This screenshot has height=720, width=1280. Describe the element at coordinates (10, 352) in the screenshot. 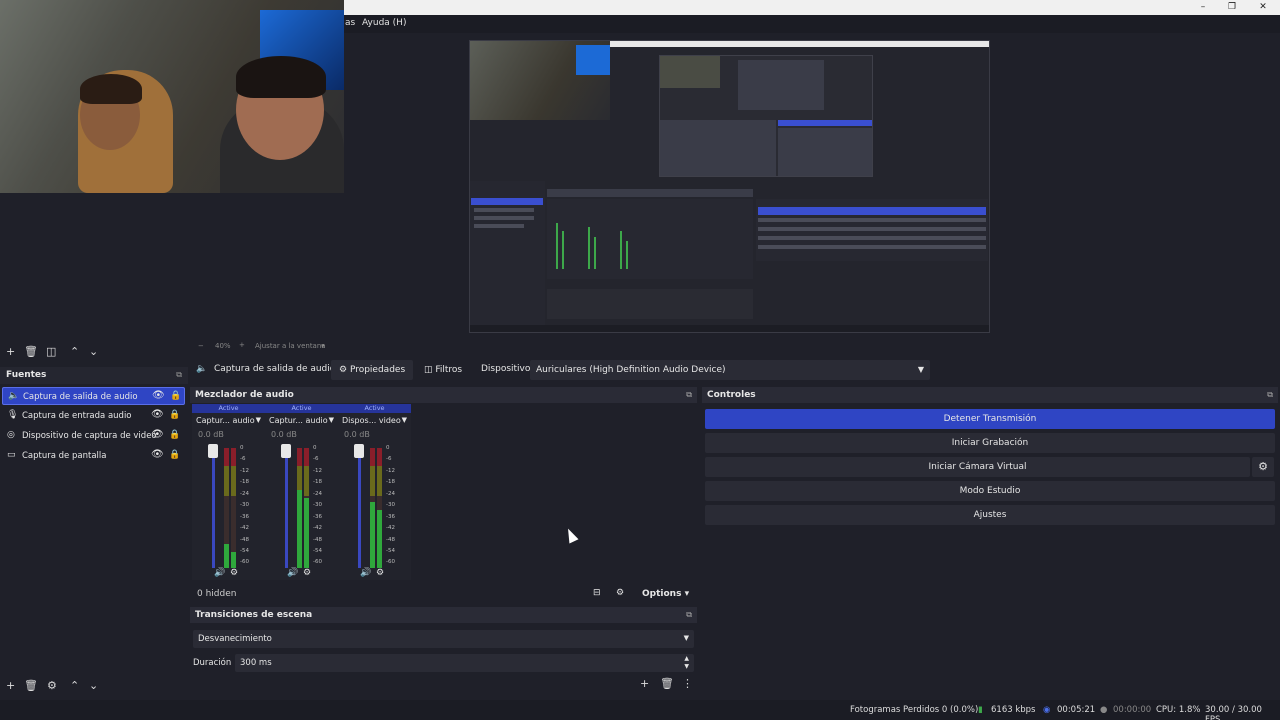

I see `add-icon: +` at that location.